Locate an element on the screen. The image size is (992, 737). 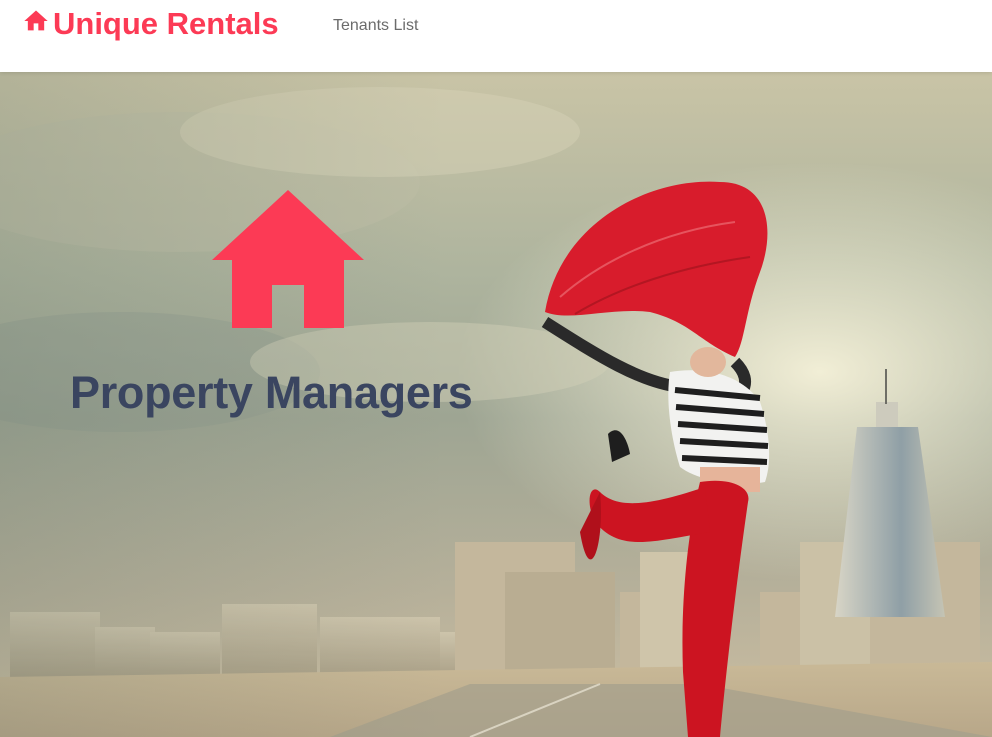
navbar: Unique Rentals Tenants List is located at coordinates (496, 36).